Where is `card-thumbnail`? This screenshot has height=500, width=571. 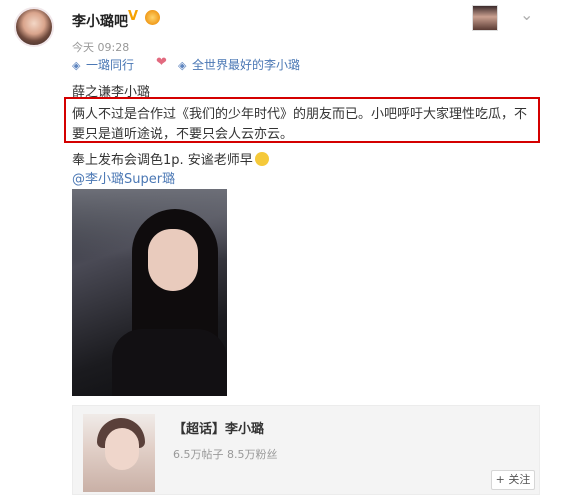 card-thumbnail is located at coordinates (119, 453).